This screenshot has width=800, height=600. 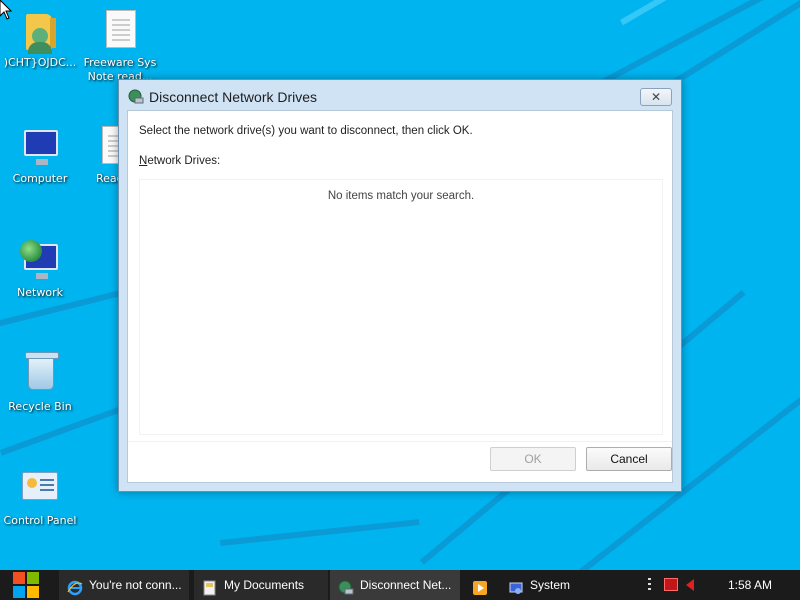 I want to click on system-icon, so click(x=516, y=585).